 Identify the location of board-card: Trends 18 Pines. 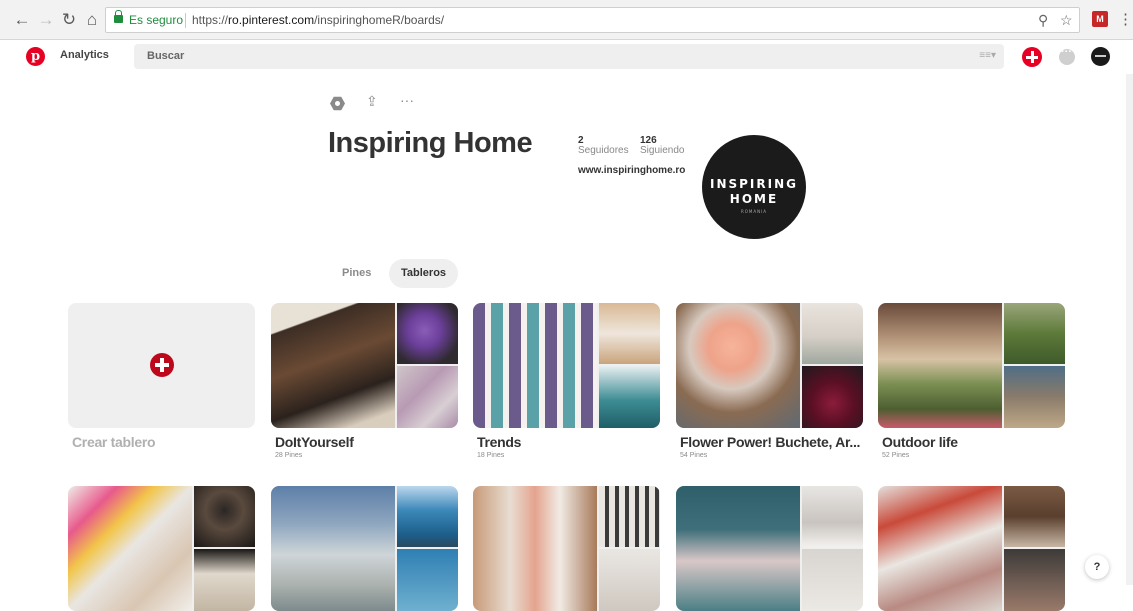
(566, 383).